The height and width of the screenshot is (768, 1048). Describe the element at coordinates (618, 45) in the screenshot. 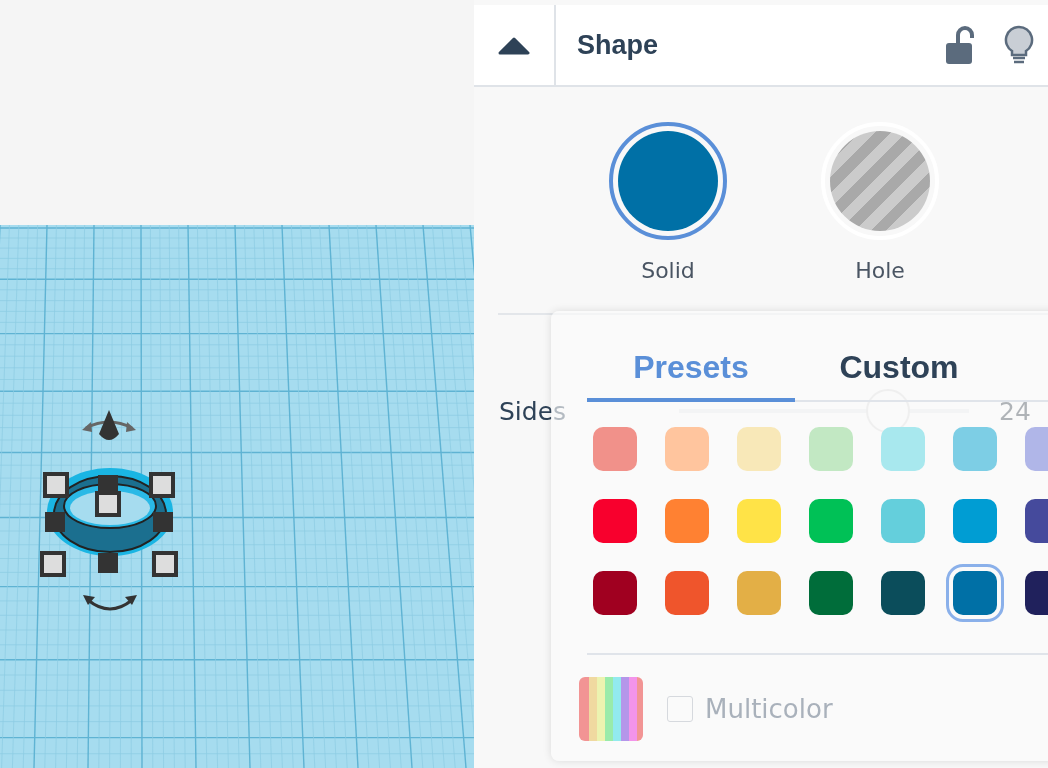

I see `inspector-title: Shape` at that location.